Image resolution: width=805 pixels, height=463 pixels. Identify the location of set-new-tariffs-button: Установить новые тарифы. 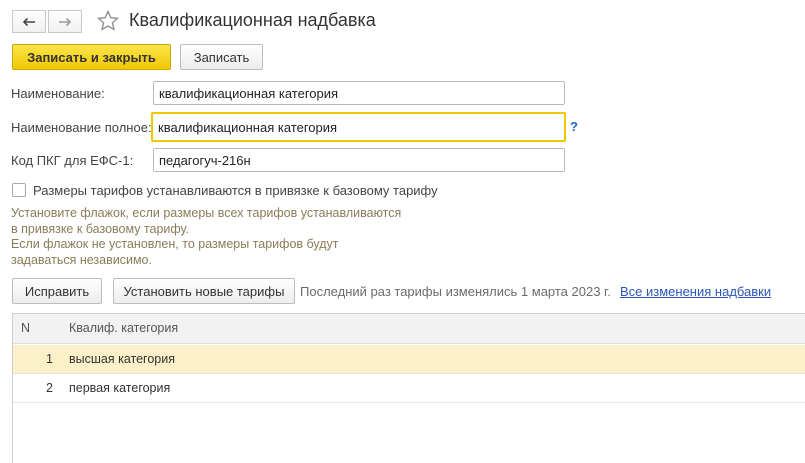
(204, 291).